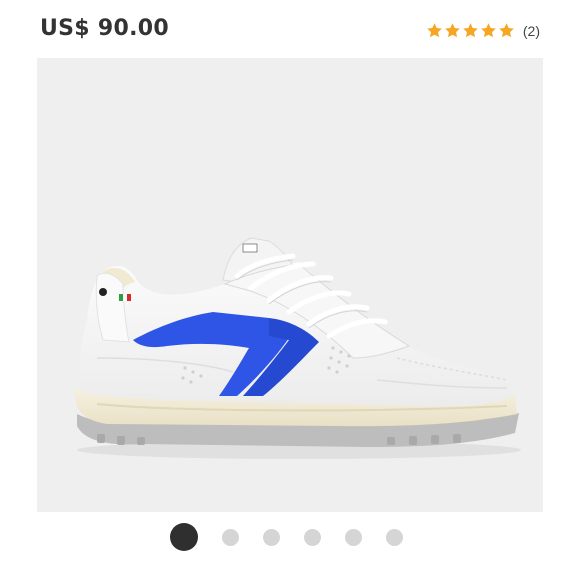 The width and height of the screenshot is (580, 580). I want to click on gallery-pagination, so click(290, 537).